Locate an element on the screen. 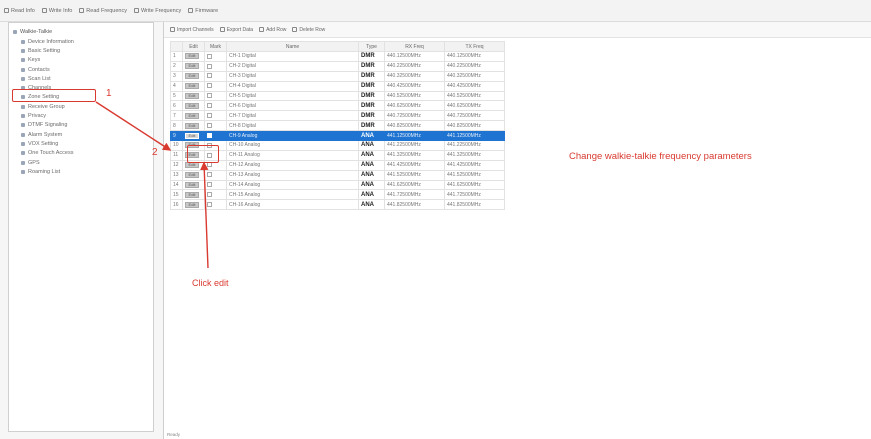  column-header: Type is located at coordinates (371, 46).